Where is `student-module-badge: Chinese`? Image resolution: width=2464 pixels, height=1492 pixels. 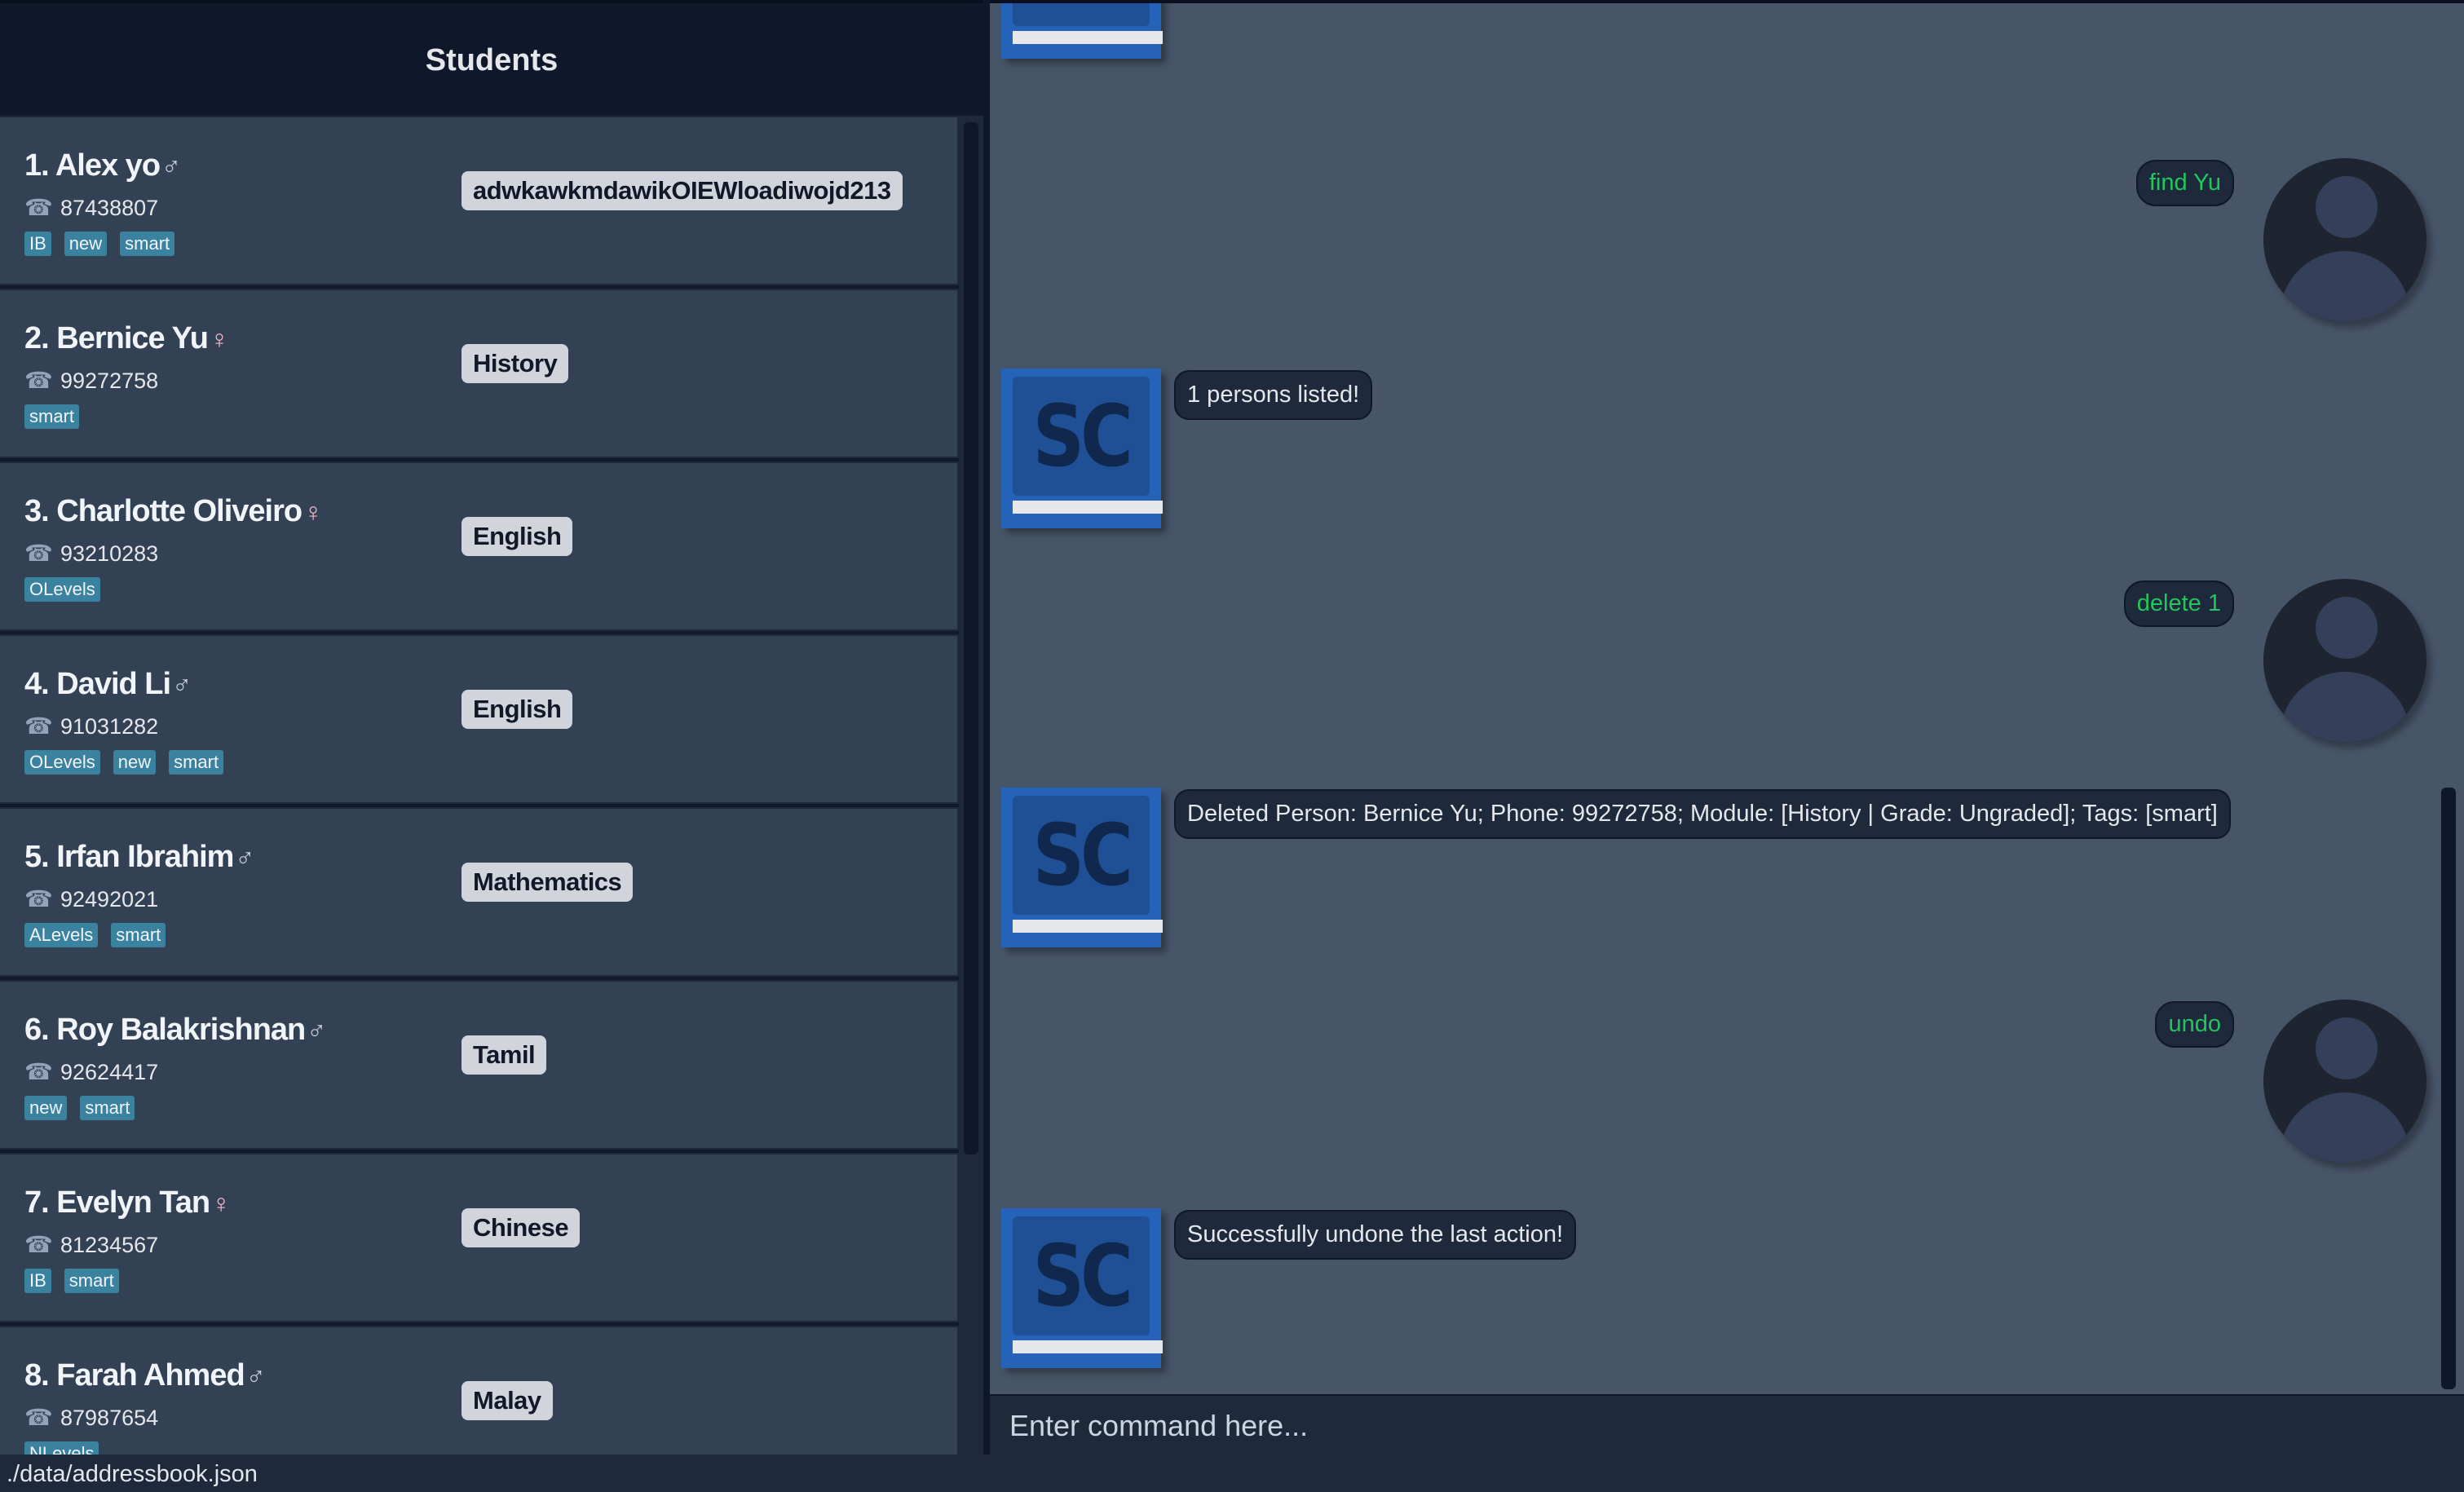 student-module-badge: Chinese is located at coordinates (521, 1227).